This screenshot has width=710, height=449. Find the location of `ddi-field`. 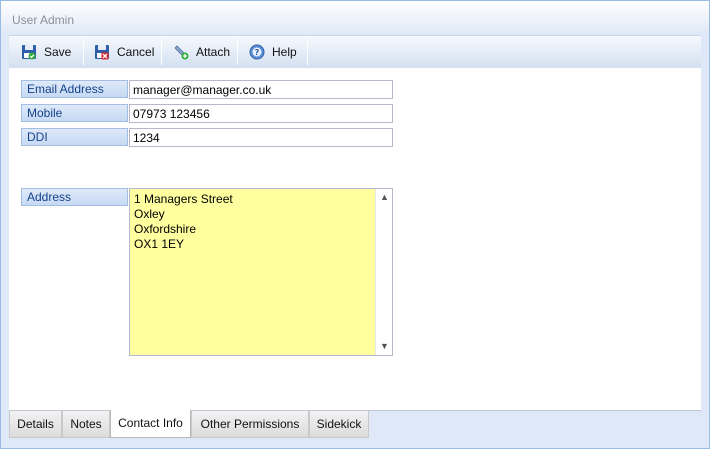

ddi-field is located at coordinates (261, 137).